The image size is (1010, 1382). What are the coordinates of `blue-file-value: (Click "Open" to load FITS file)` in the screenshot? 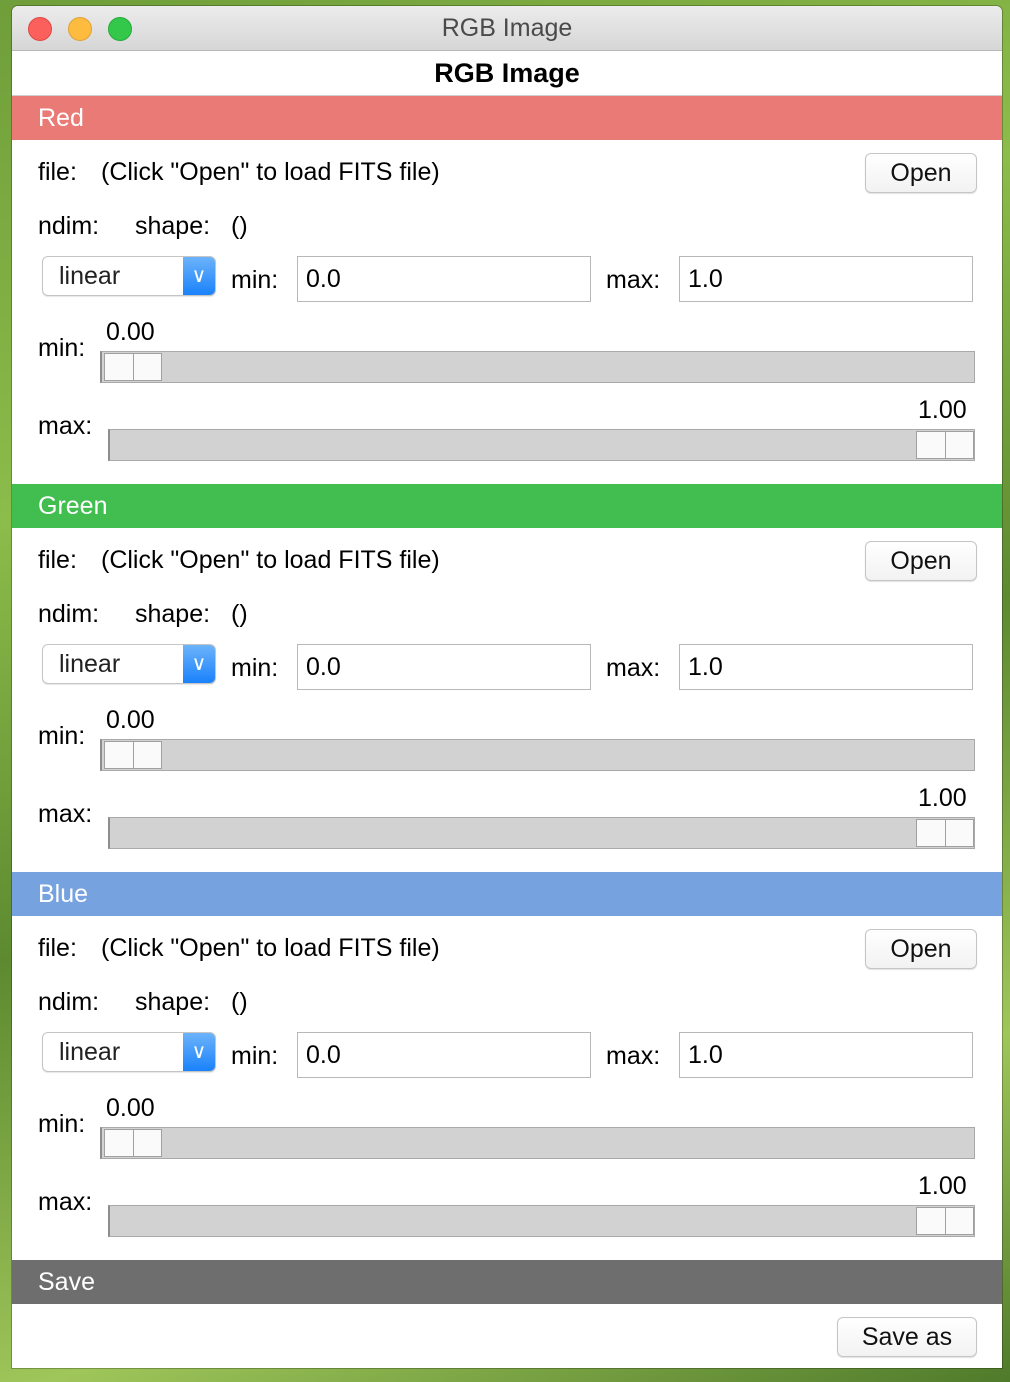 It's located at (270, 948).